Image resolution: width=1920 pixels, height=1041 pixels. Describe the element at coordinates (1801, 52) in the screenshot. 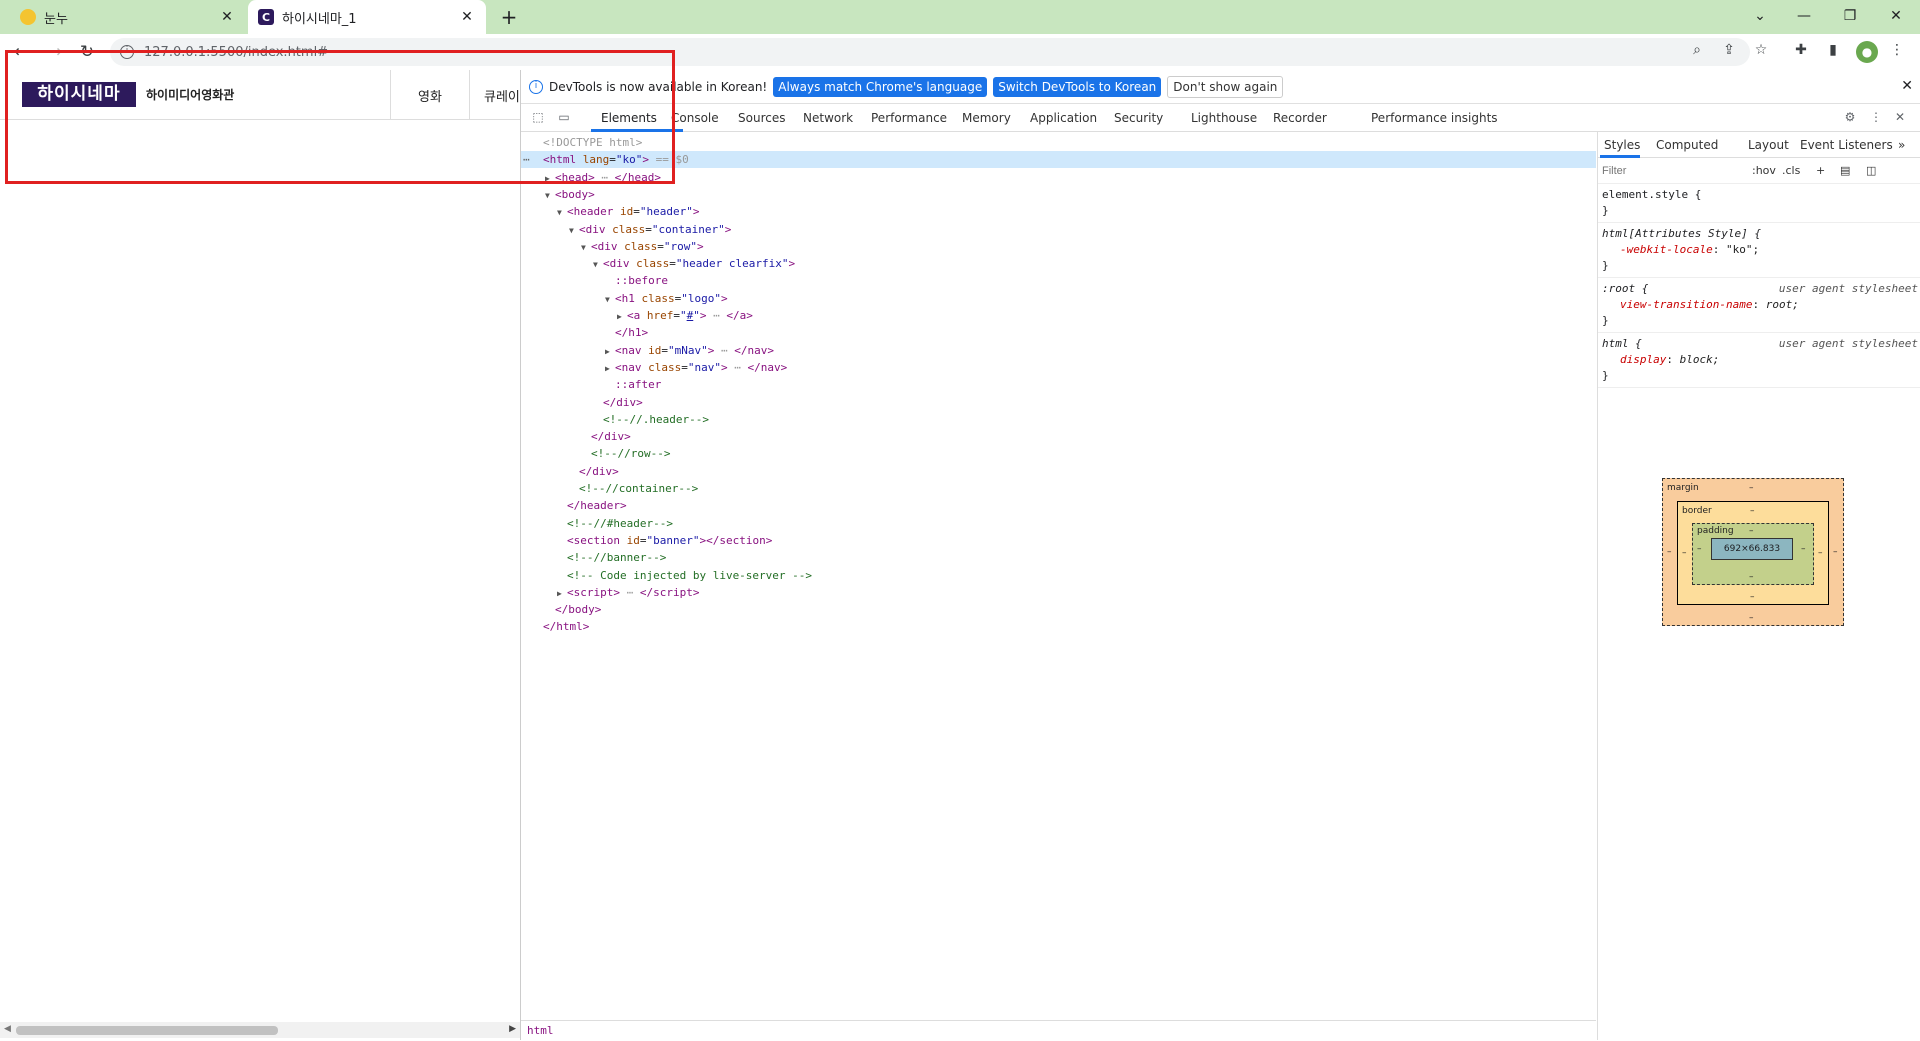

I see `extensions-puzzle-icon: ✚` at that location.